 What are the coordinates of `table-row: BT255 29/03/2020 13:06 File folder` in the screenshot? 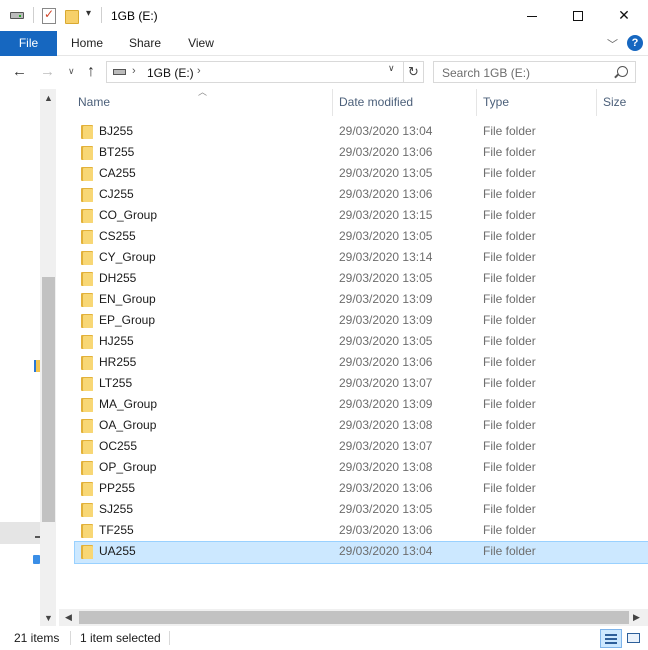 It's located at (353, 152).